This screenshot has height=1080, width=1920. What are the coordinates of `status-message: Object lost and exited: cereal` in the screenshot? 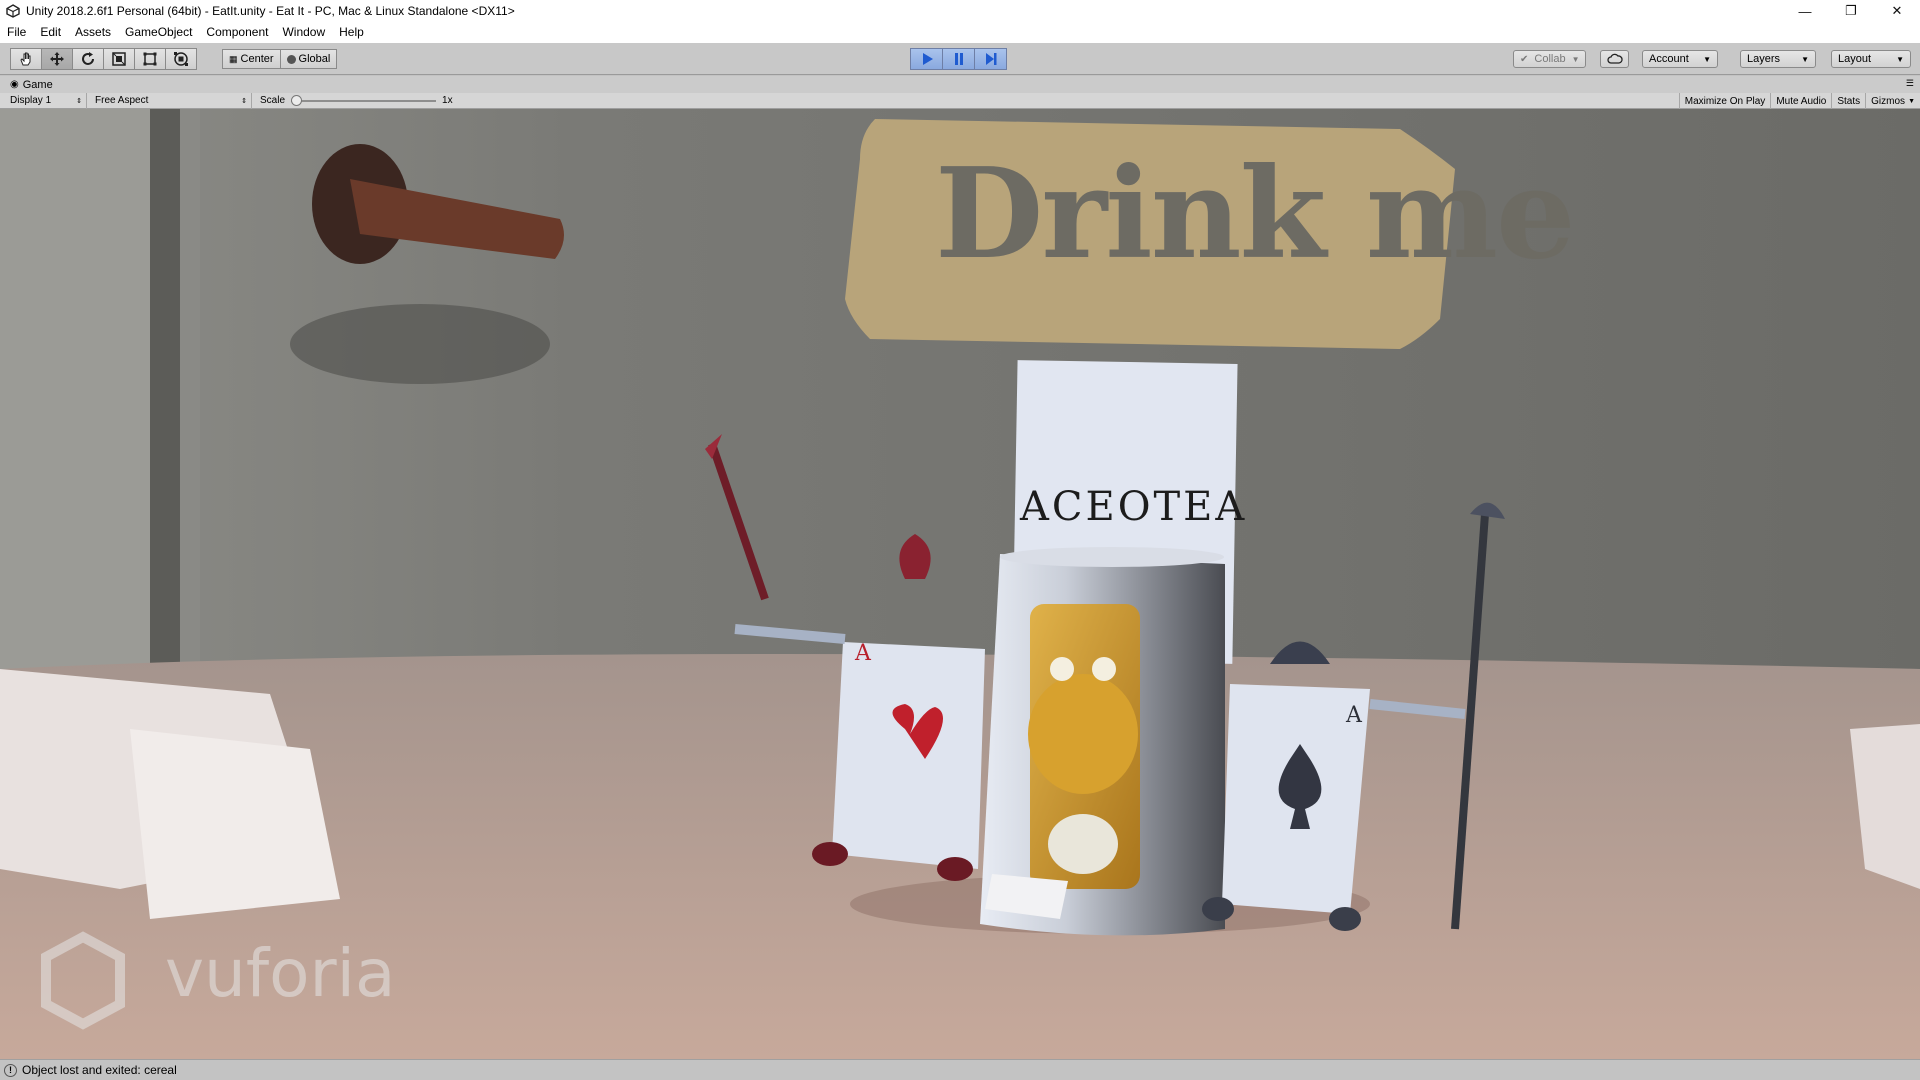 It's located at (99, 1070).